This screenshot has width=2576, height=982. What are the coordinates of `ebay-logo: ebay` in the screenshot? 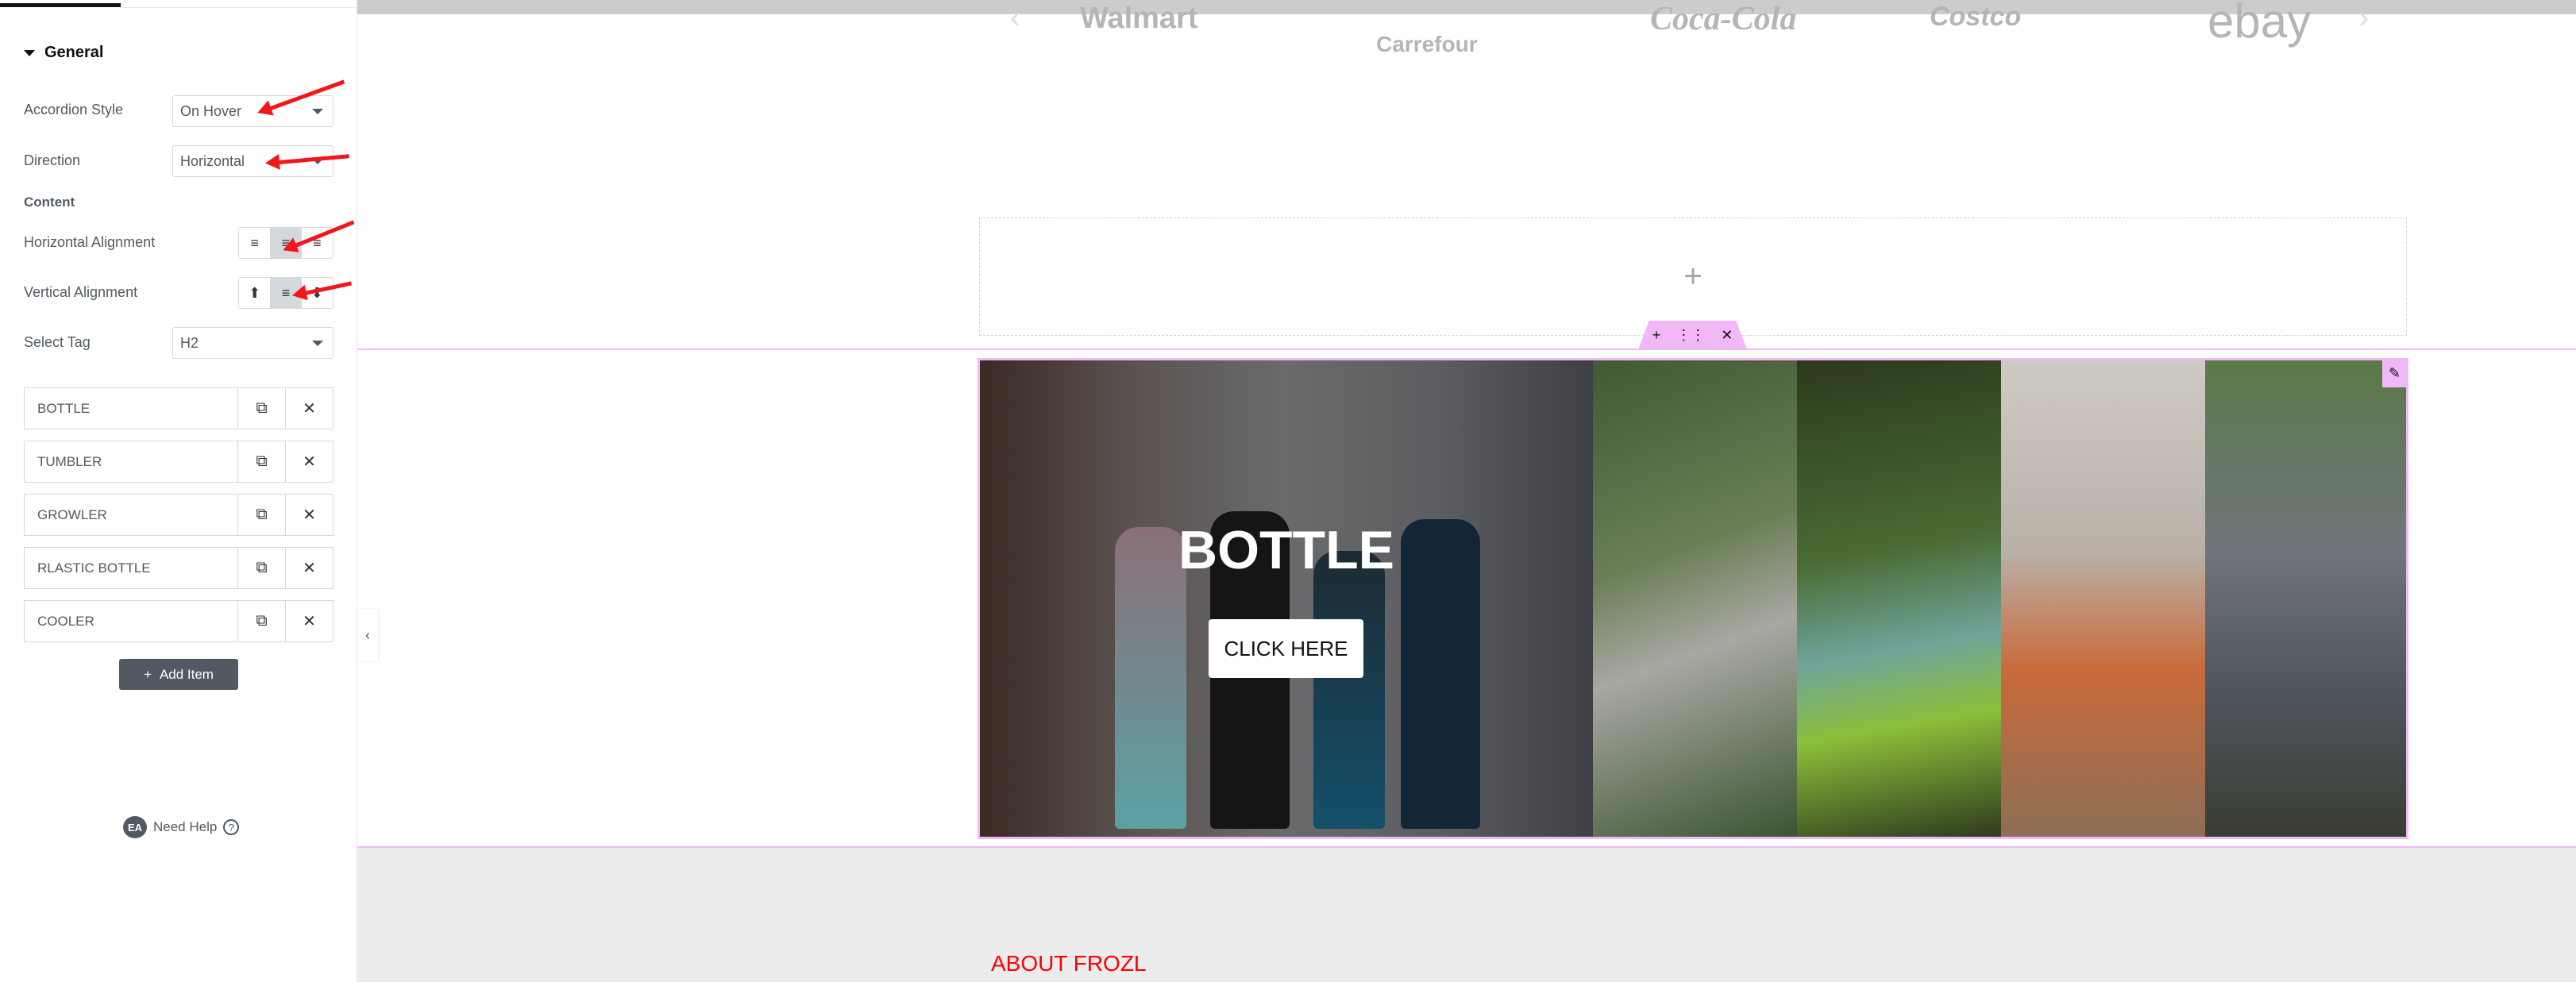 It's located at (2260, 24).